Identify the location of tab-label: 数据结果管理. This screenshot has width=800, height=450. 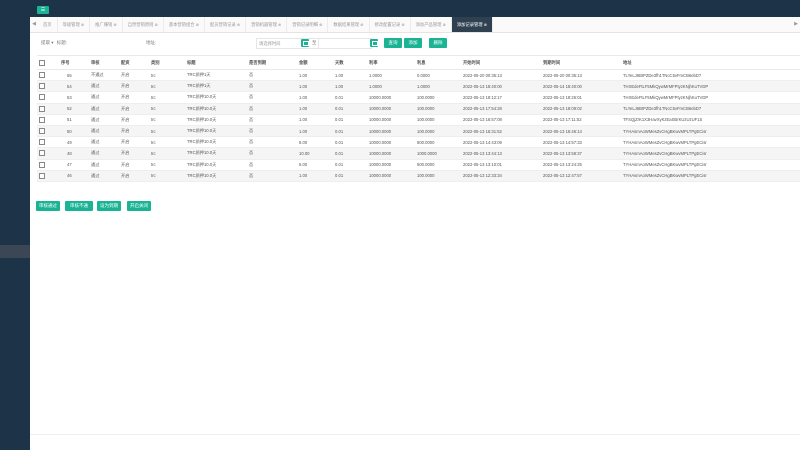
(346, 24).